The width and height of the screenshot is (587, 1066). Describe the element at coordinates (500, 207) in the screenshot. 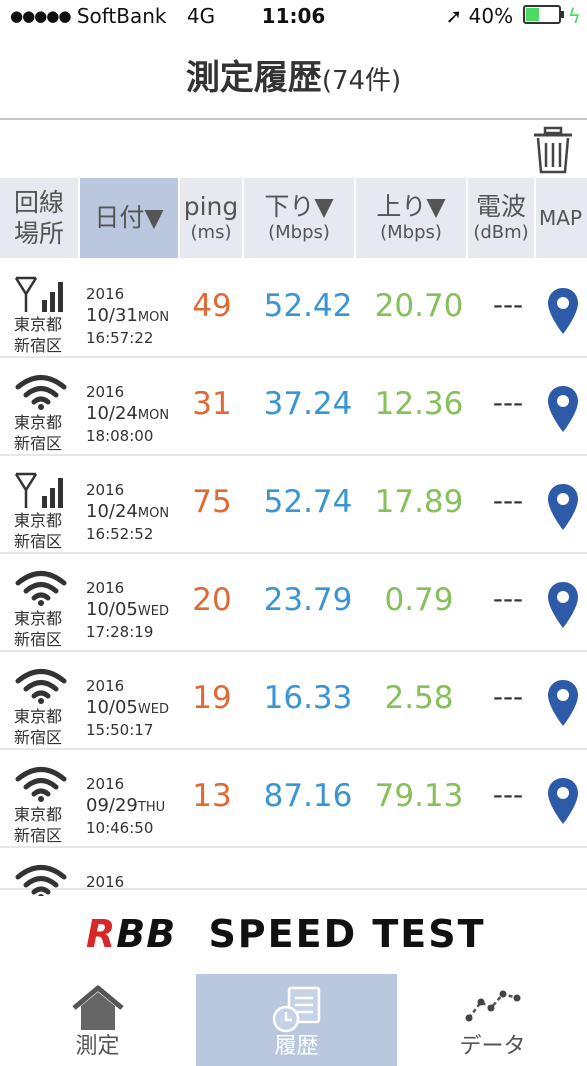

I see `header-signal-label: 電波` at that location.